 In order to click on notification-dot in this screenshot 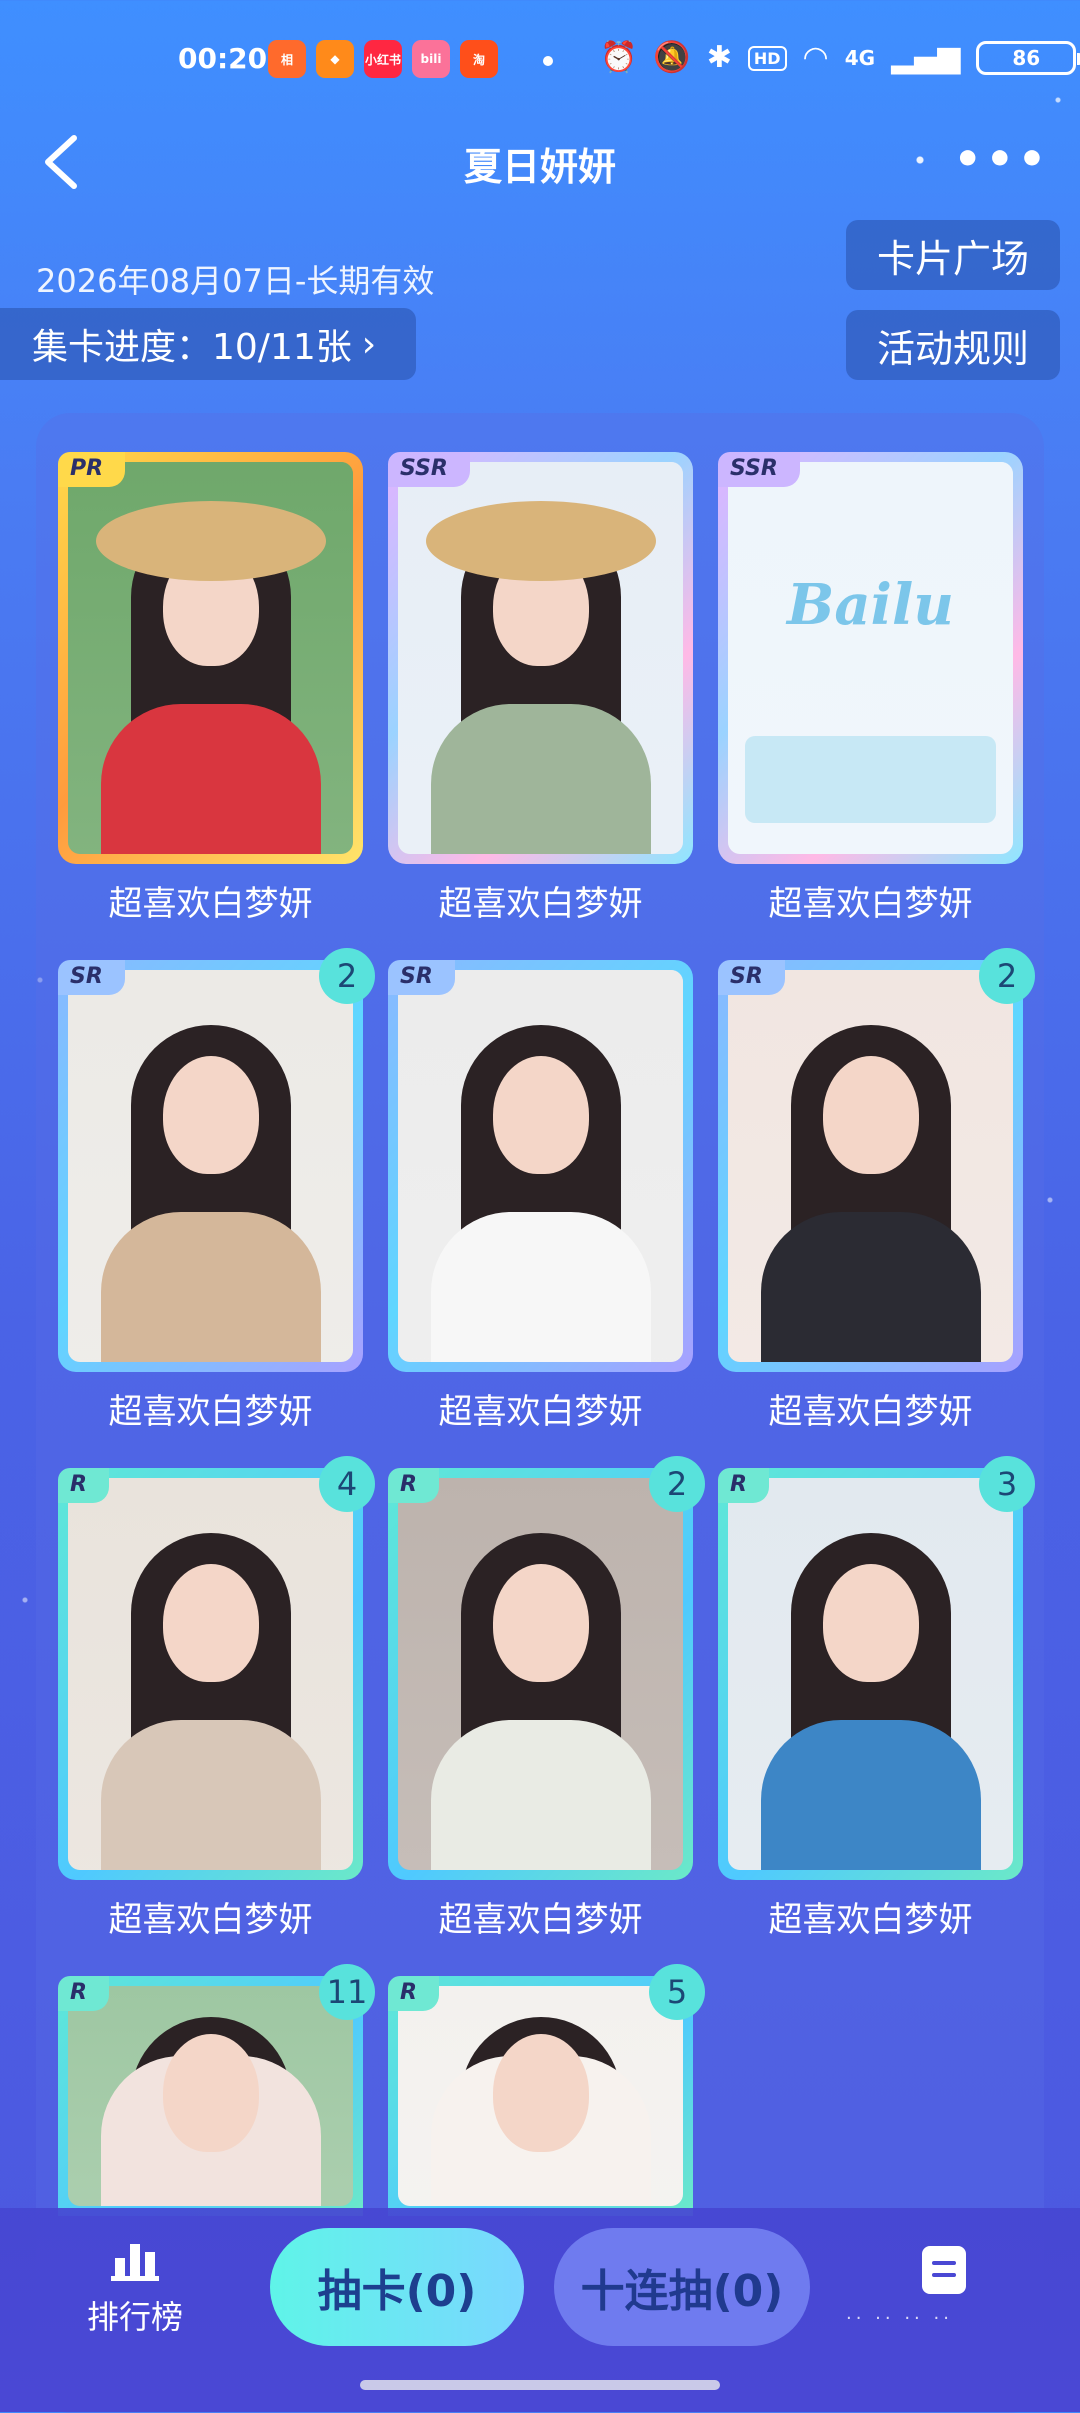, I will do `click(548, 61)`.